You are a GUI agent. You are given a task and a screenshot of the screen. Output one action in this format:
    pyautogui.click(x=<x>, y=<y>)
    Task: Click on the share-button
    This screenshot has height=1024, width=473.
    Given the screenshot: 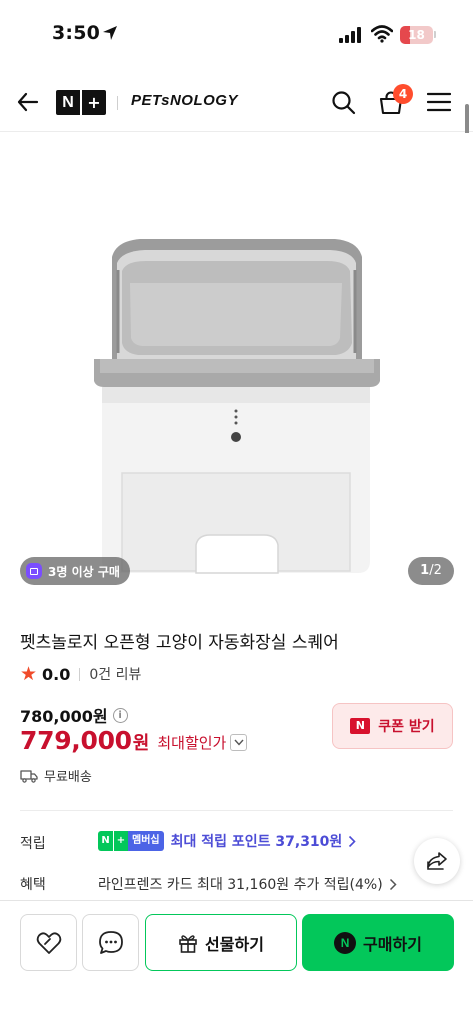 What is the action you would take?
    pyautogui.click(x=437, y=861)
    